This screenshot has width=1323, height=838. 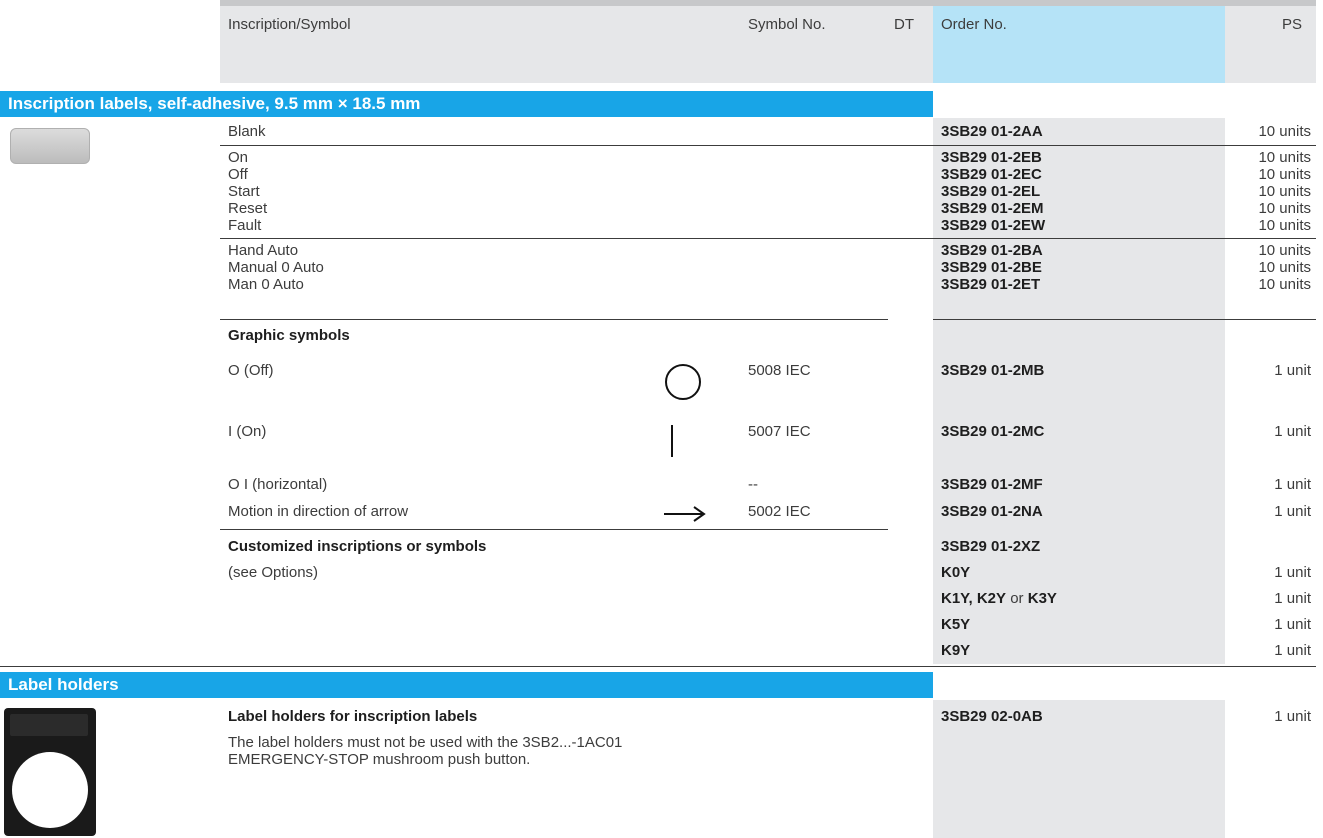 I want to click on graphic-row-label: O (Off), so click(x=251, y=370).